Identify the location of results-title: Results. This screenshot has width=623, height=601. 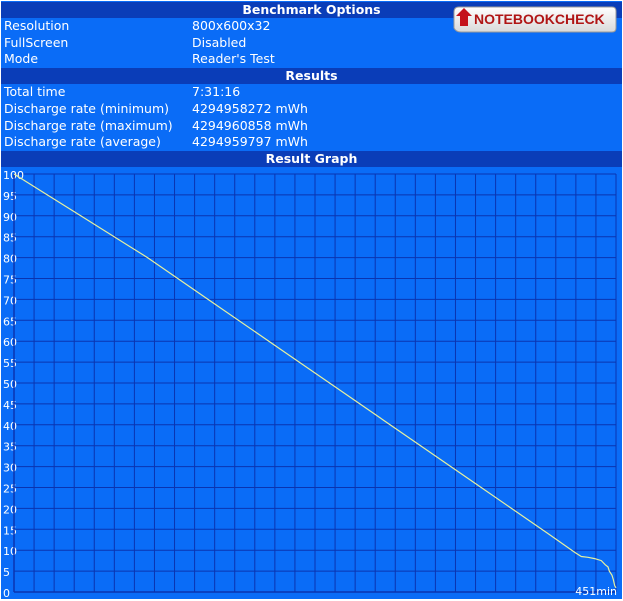
(311, 75).